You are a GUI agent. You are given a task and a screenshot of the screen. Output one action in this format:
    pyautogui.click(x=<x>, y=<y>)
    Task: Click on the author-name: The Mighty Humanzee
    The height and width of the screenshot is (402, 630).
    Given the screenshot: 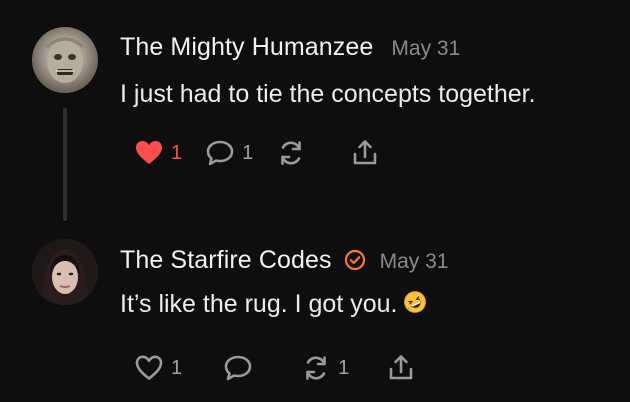 What is the action you would take?
    pyautogui.click(x=246, y=47)
    